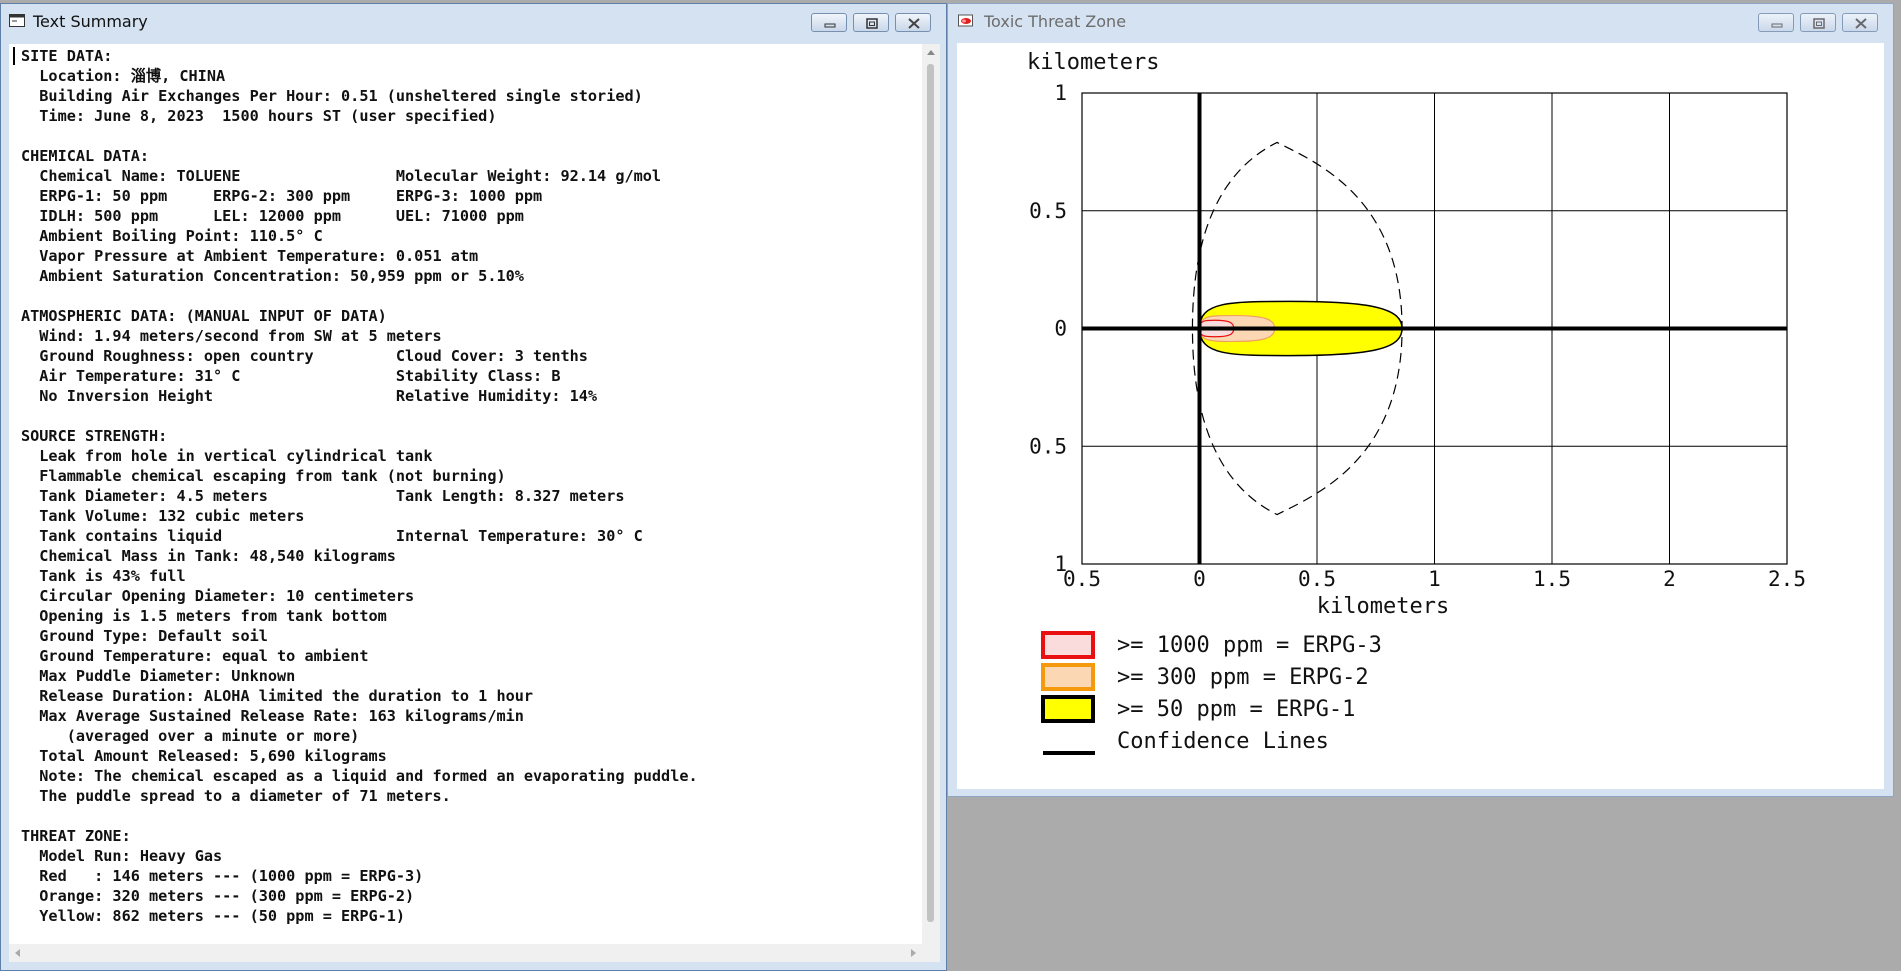 Image resolution: width=1901 pixels, height=971 pixels. Describe the element at coordinates (1669, 579) in the screenshot. I see `x-tick-label: 2` at that location.